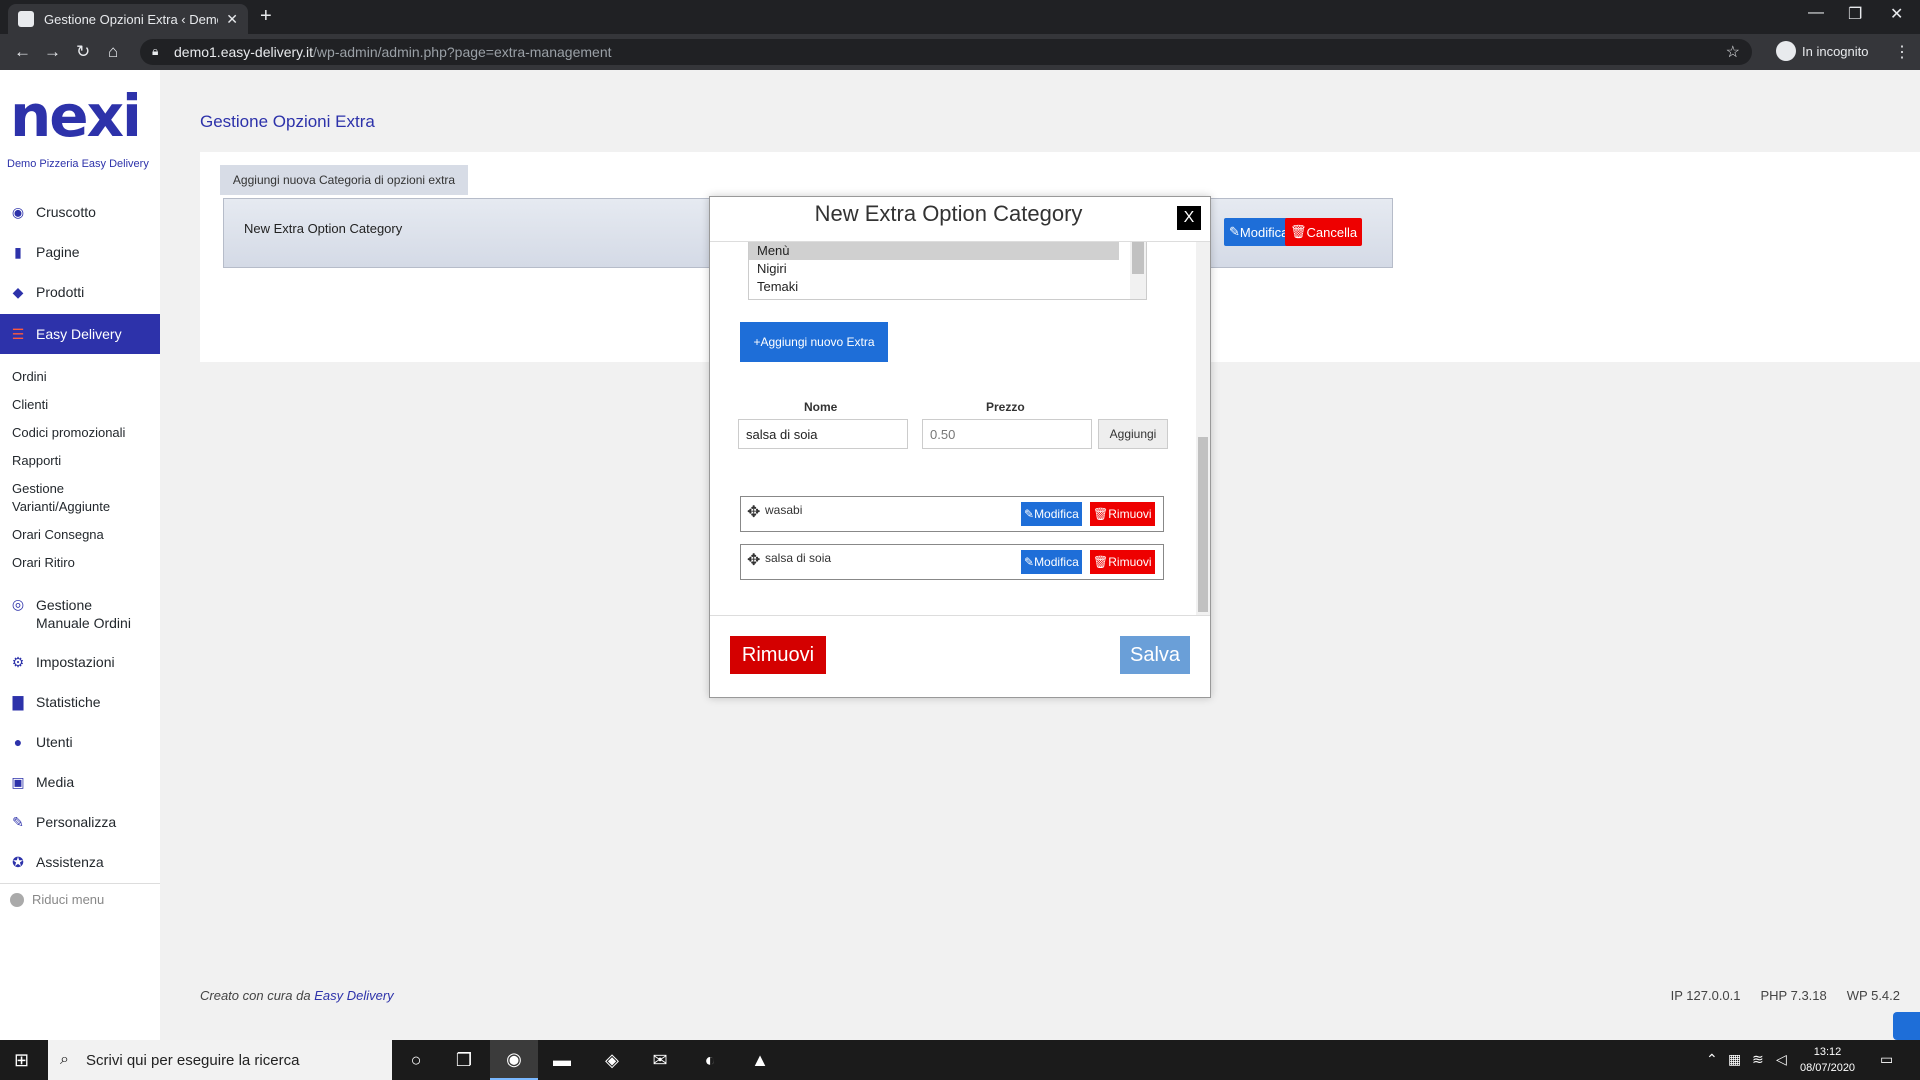 The width and height of the screenshot is (1920, 1080). What do you see at coordinates (255, 995) in the screenshot?
I see `credit-prefix: Creato con cura da` at bounding box center [255, 995].